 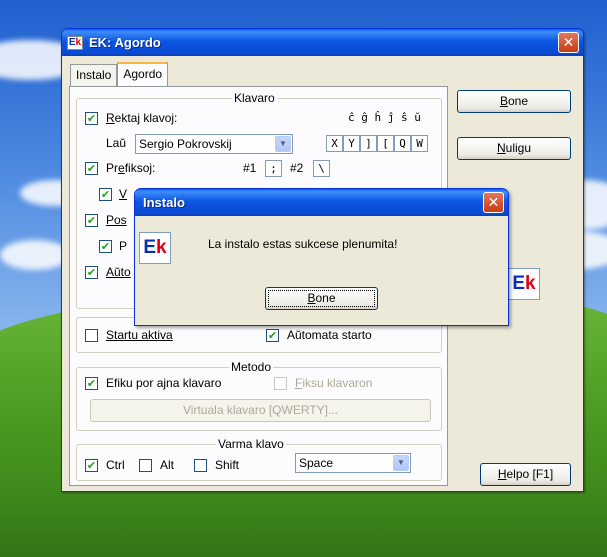 I want to click on layout-select: Sergio Pokrovskij ▼, so click(x=214, y=144).